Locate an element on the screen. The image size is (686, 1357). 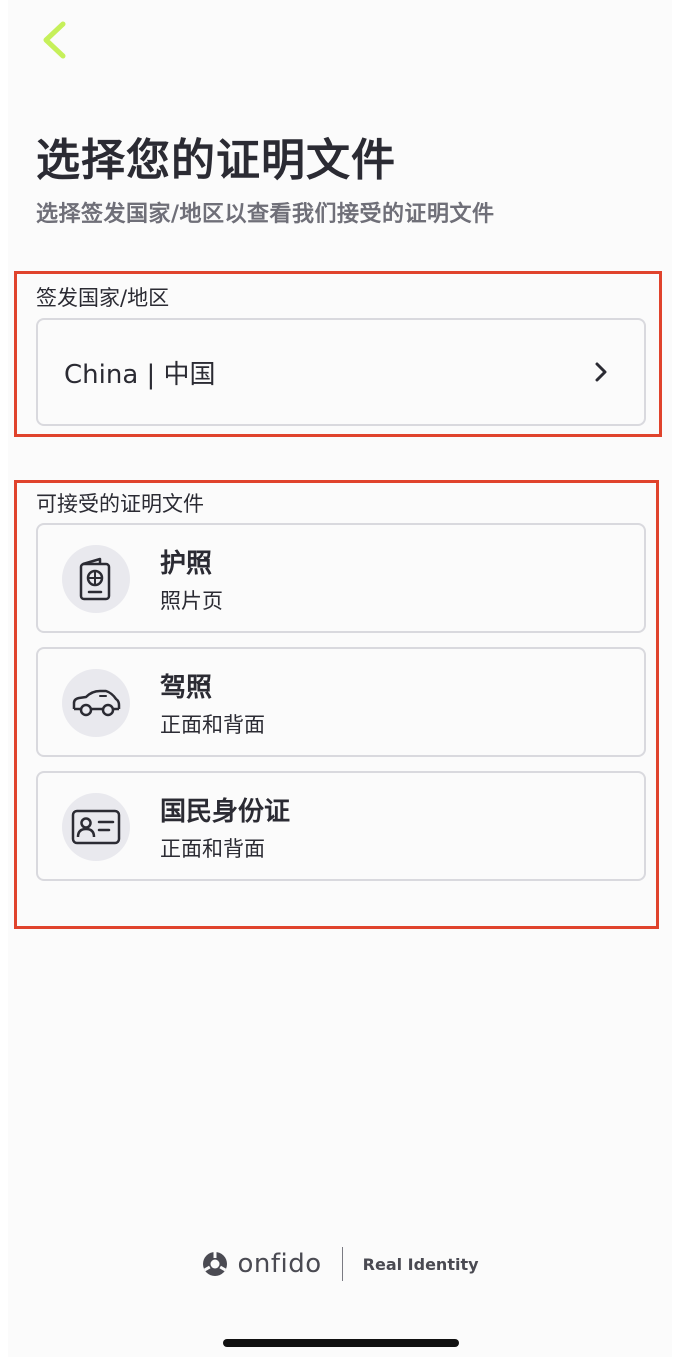
brand-name: onfido is located at coordinates (279, 1264).